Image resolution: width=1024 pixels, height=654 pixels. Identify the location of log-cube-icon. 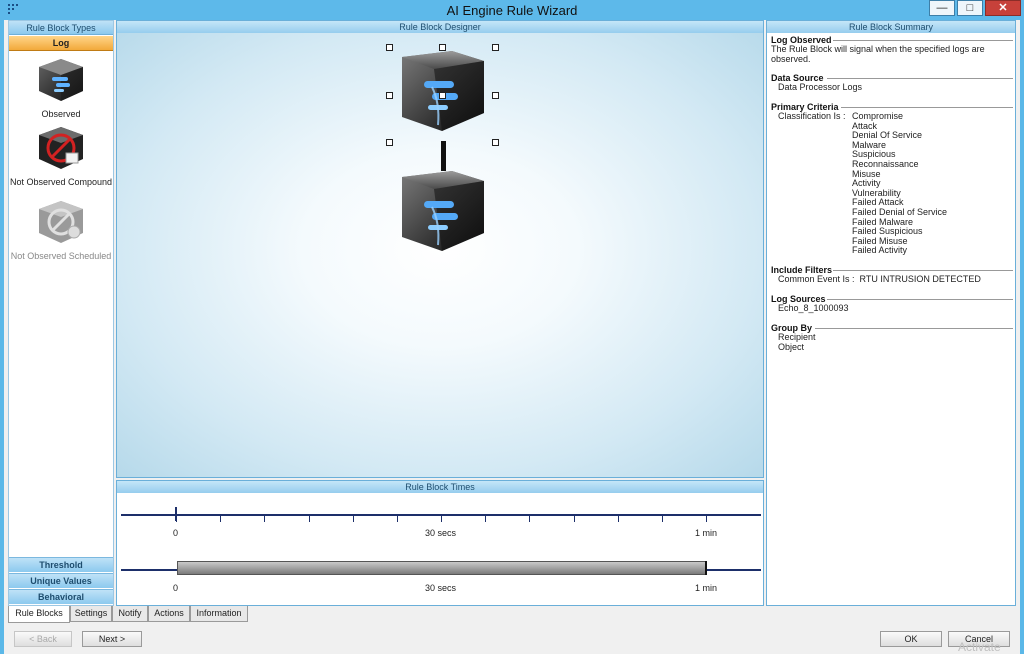
(61, 80).